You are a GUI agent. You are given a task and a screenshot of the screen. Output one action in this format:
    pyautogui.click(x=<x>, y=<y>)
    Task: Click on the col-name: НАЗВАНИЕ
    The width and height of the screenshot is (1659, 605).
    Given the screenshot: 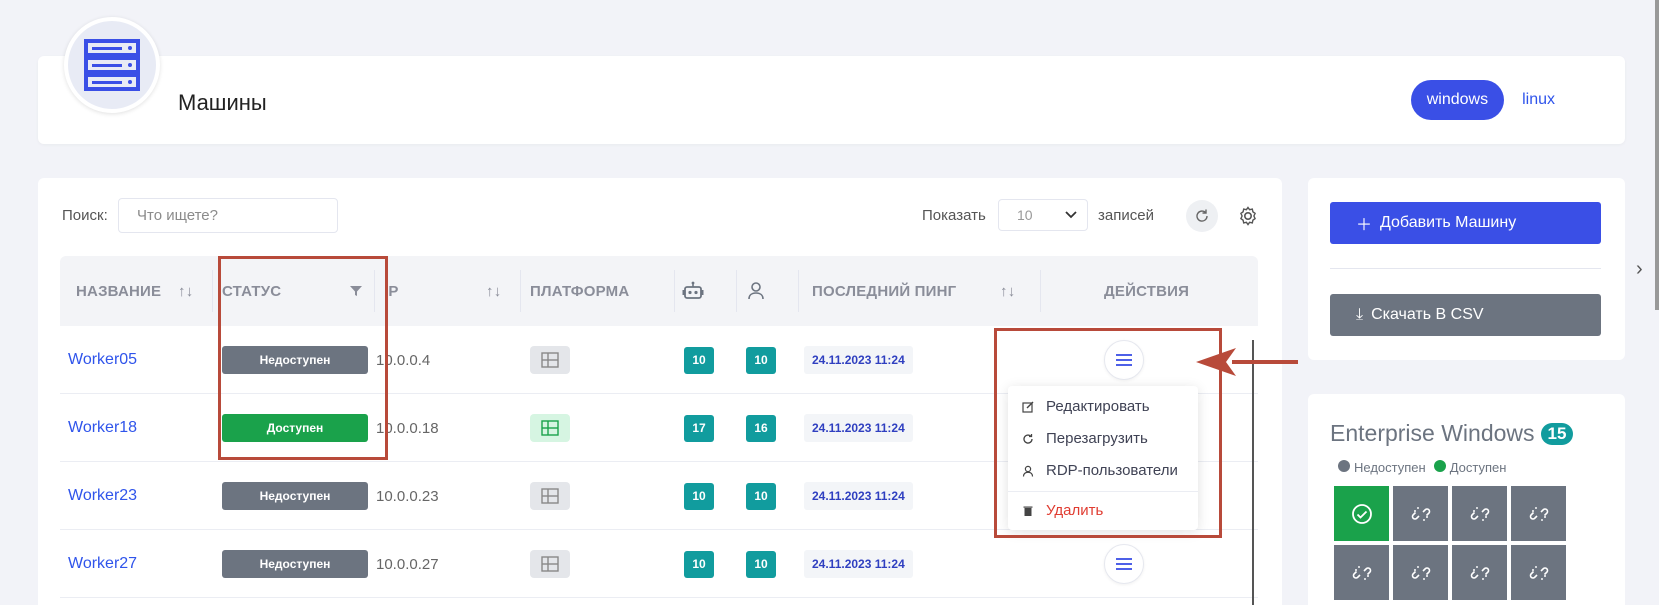 What is the action you would take?
    pyautogui.click(x=118, y=291)
    